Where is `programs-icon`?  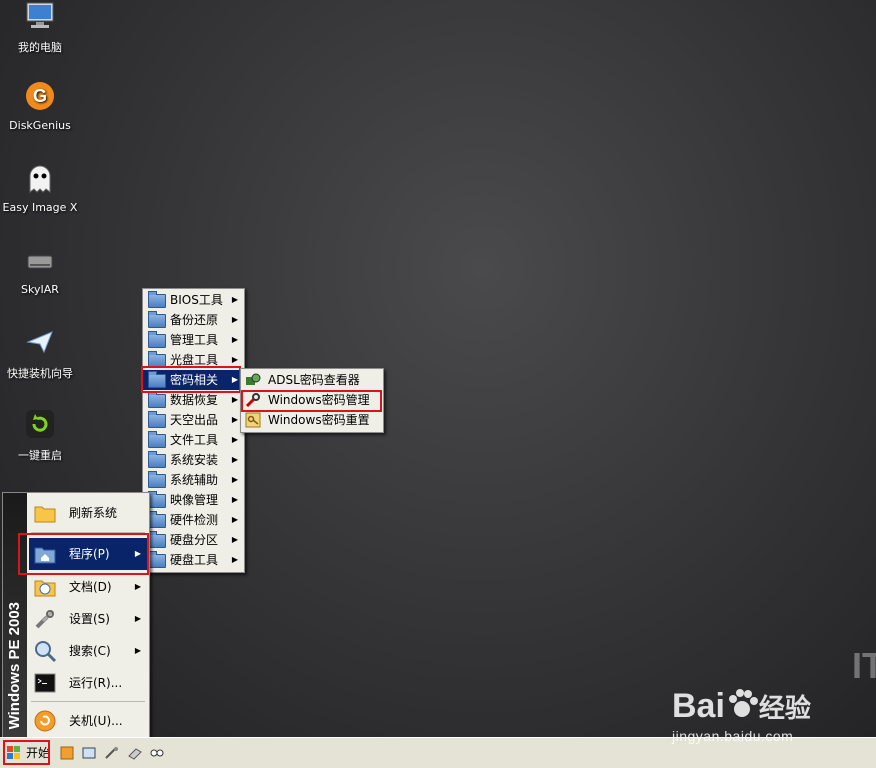
programs-icon is located at coordinates (45, 555).